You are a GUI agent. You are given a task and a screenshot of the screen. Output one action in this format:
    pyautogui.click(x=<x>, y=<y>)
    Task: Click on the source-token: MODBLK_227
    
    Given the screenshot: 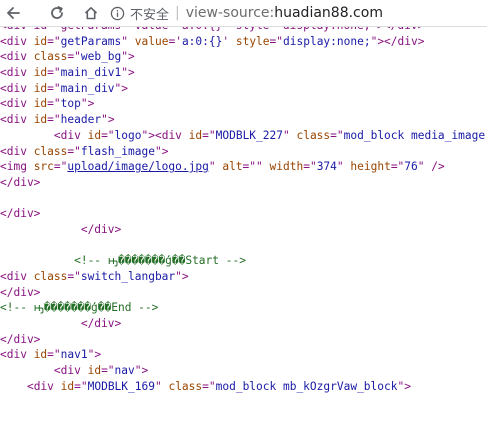 What is the action you would take?
    pyautogui.click(x=249, y=135)
    